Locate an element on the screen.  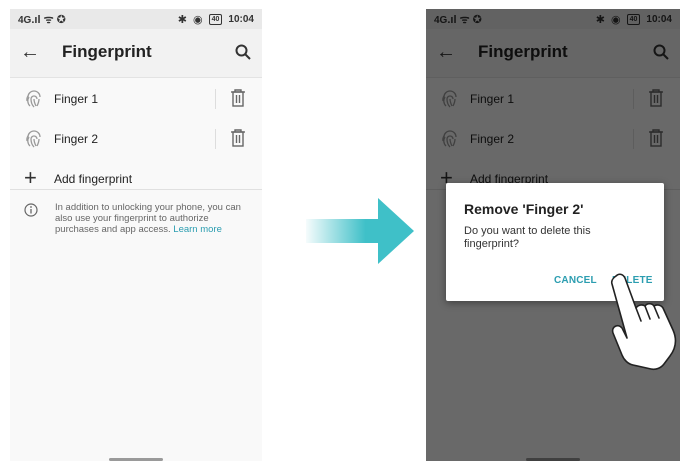
fingerprint-label: Finger 1 is located at coordinates (76, 99).